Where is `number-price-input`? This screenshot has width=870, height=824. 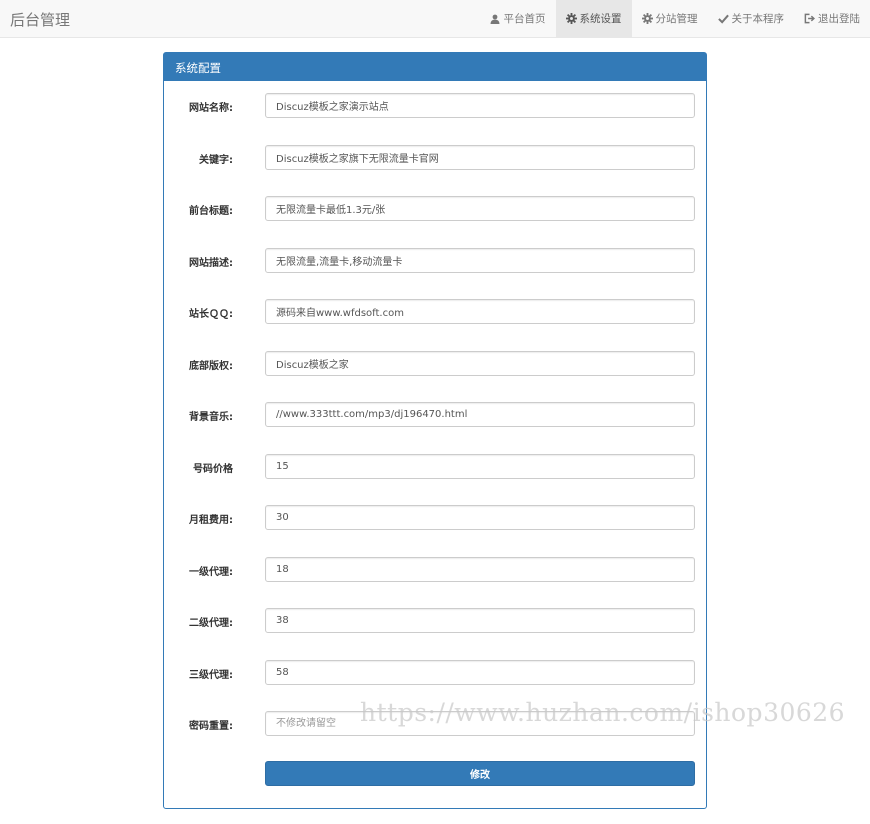 number-price-input is located at coordinates (480, 466).